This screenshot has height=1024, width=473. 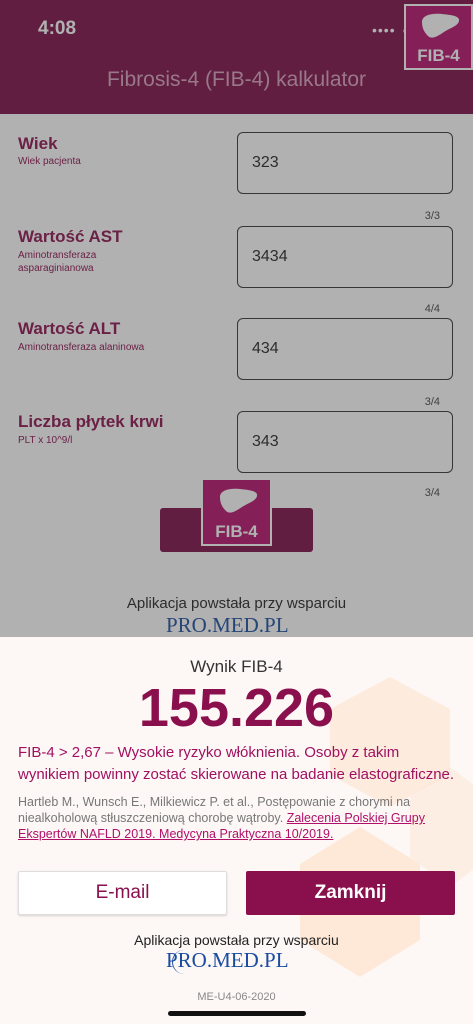 I want to click on version-label: ME-U4-06-2020, so click(x=236, y=997).